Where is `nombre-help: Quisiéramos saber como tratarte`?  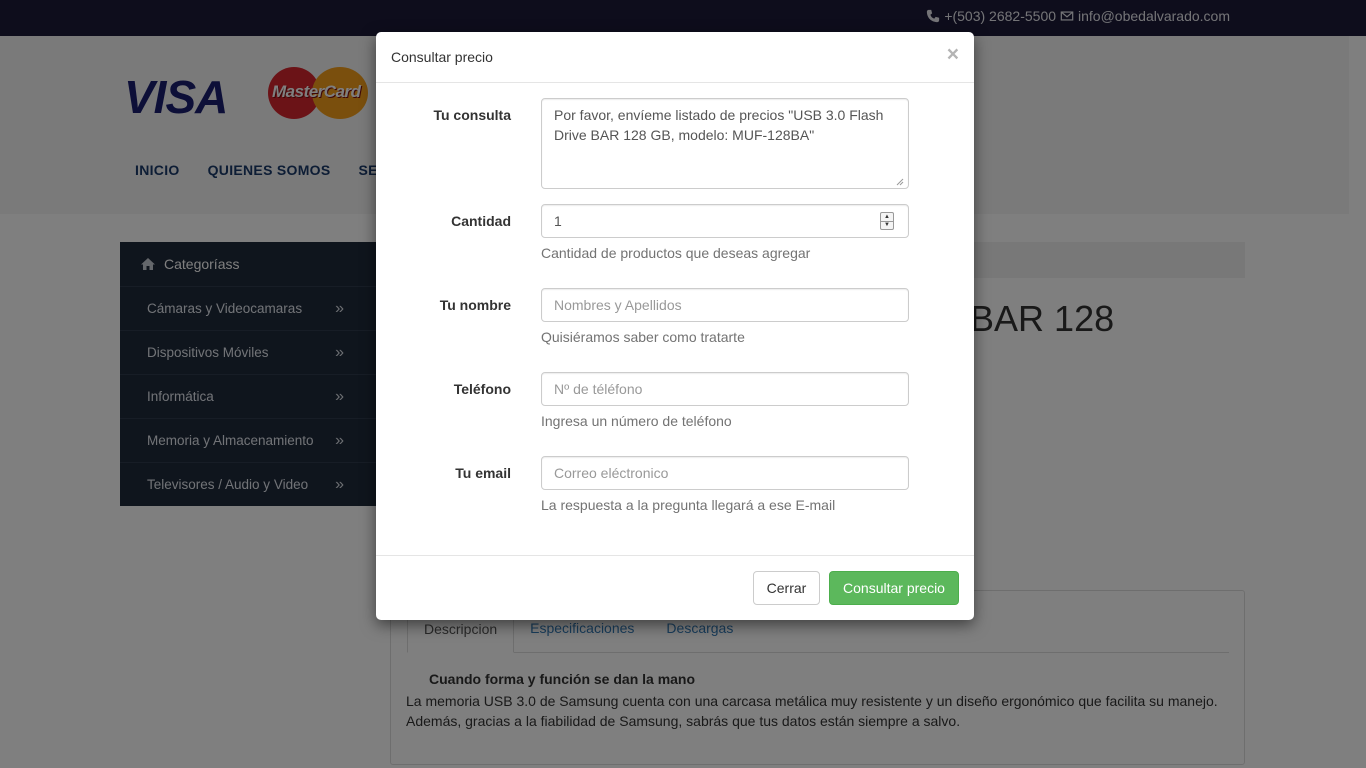 nombre-help: Quisiéramos saber como tratarte is located at coordinates (643, 337).